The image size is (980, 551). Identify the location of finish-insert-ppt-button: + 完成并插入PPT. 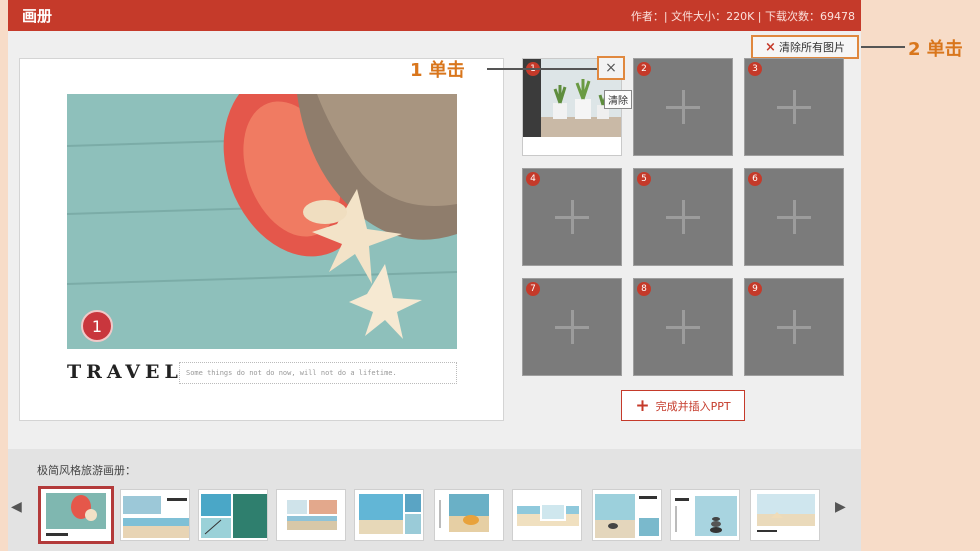
(683, 405).